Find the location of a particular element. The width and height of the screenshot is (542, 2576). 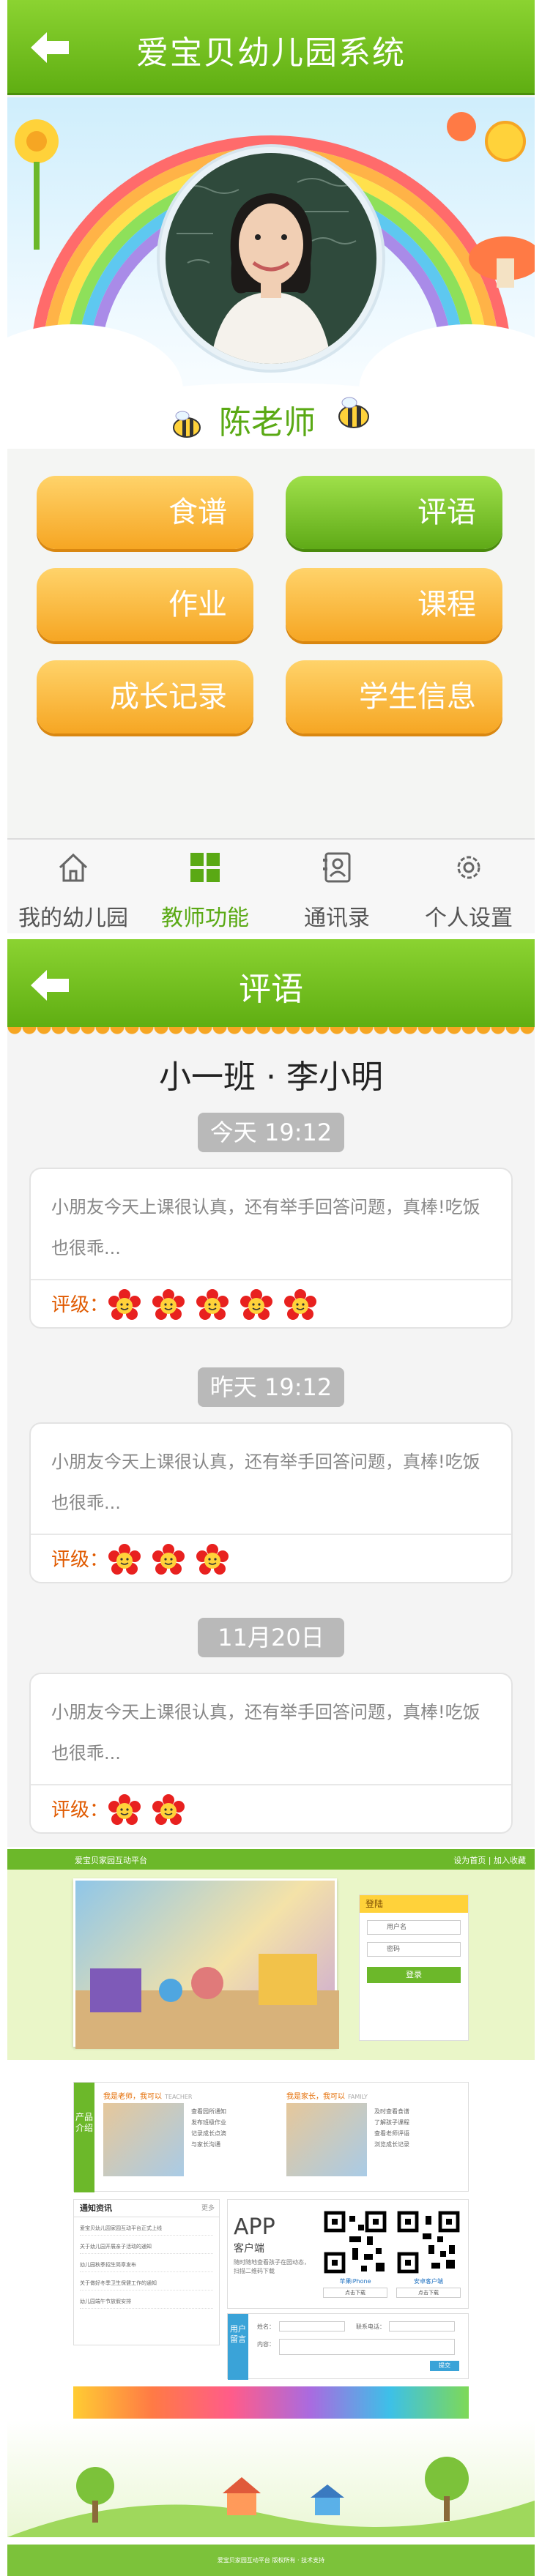

notice-row: 幼儿园端午节放假安排 is located at coordinates (146, 2303).